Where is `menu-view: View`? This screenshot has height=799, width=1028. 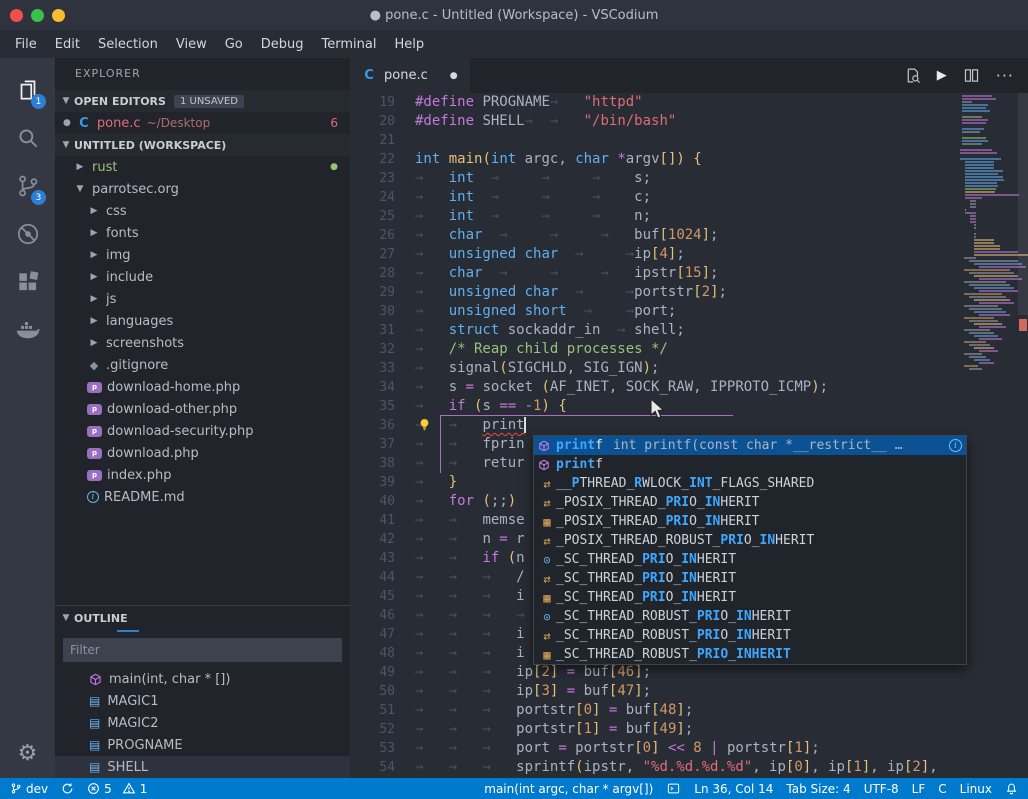
menu-view: View is located at coordinates (191, 44).